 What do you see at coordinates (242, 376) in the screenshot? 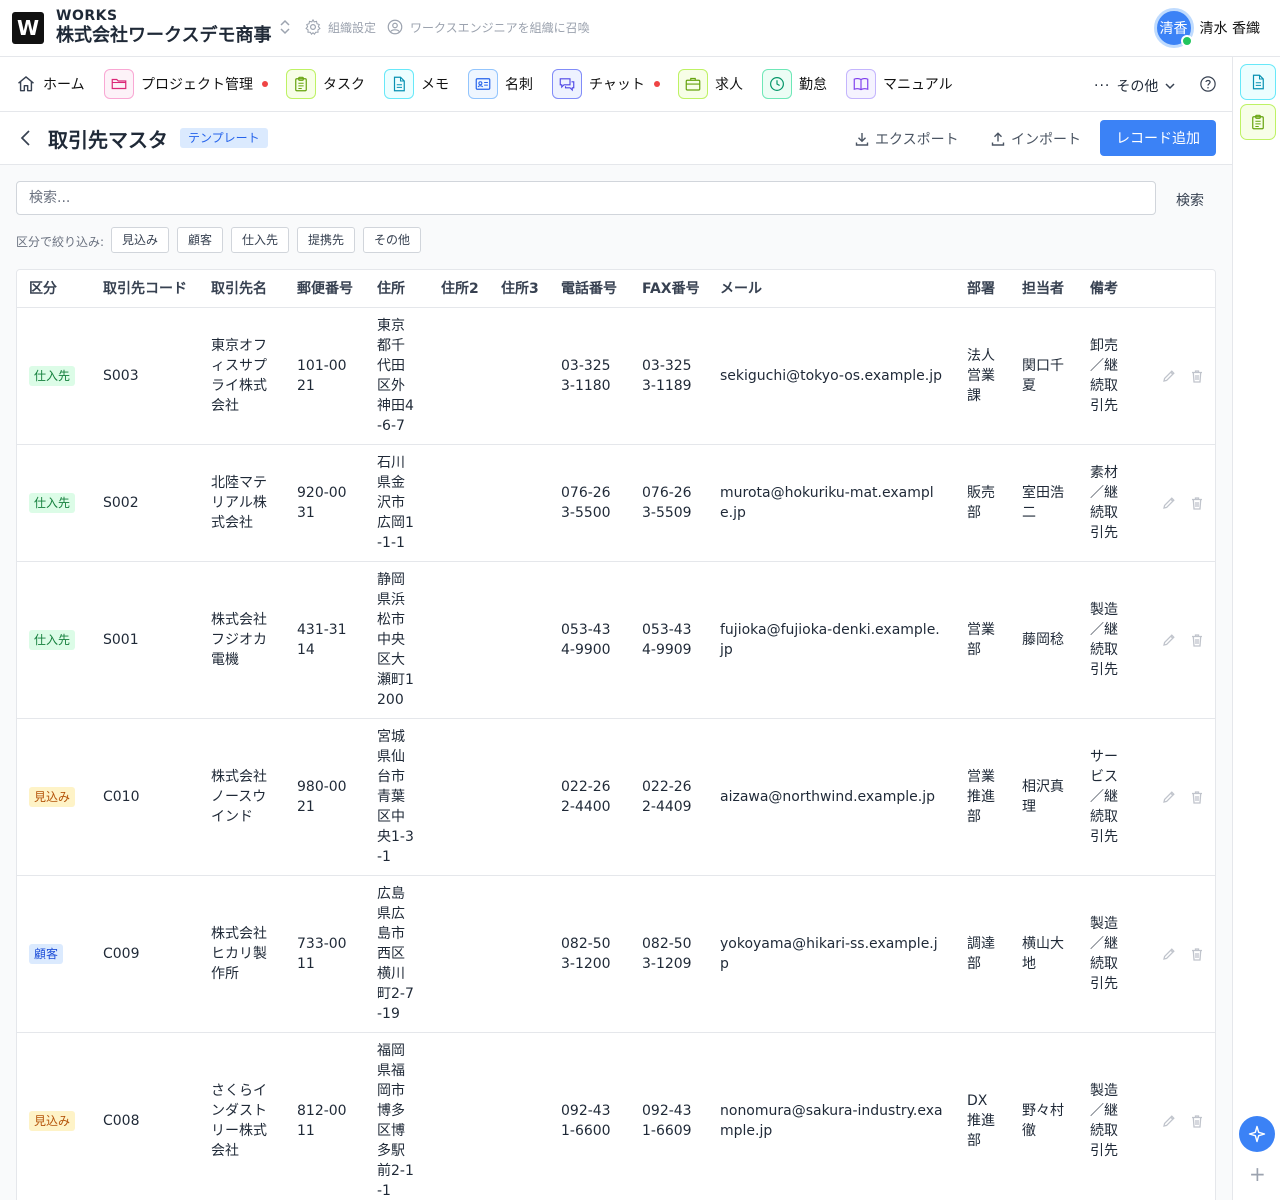
I see `cell-name: 東京オフィスサプライ株式会社` at bounding box center [242, 376].